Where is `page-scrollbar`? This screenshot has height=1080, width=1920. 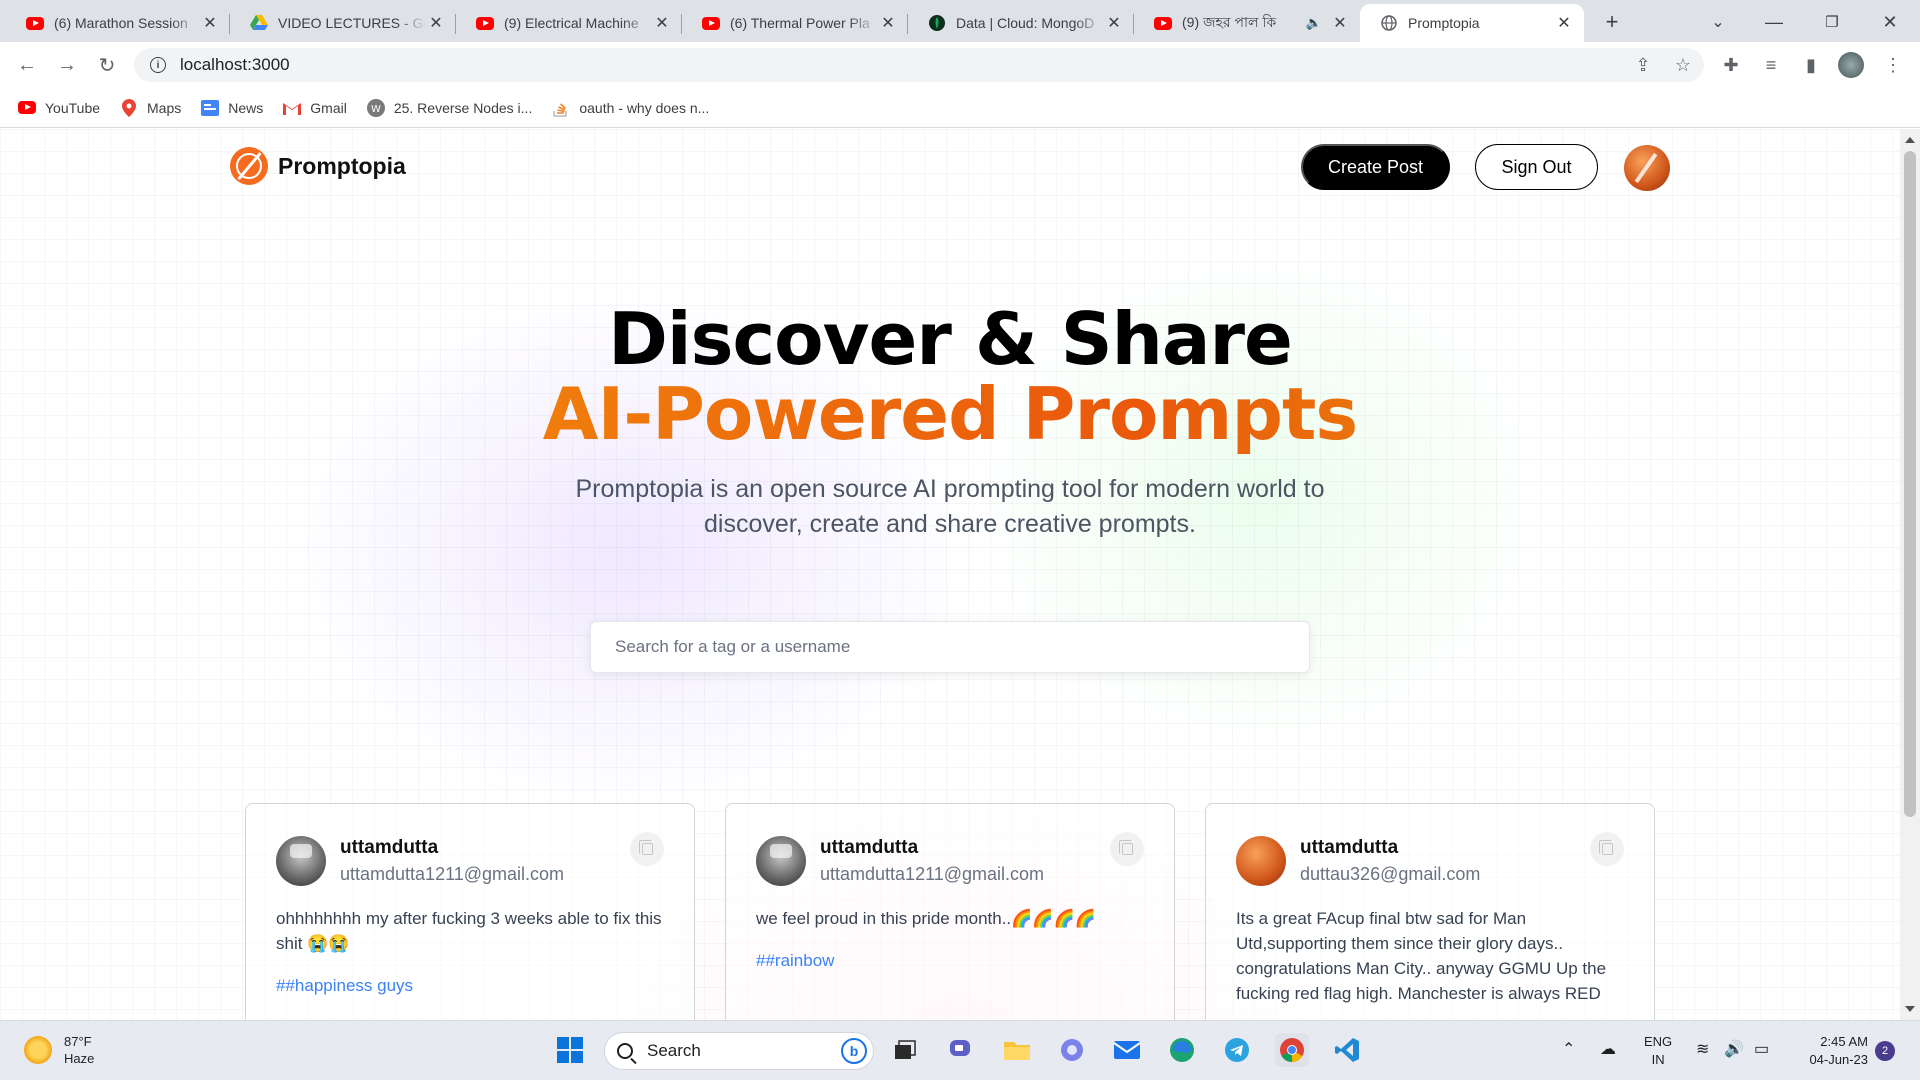
page-scrollbar is located at coordinates (1910, 574).